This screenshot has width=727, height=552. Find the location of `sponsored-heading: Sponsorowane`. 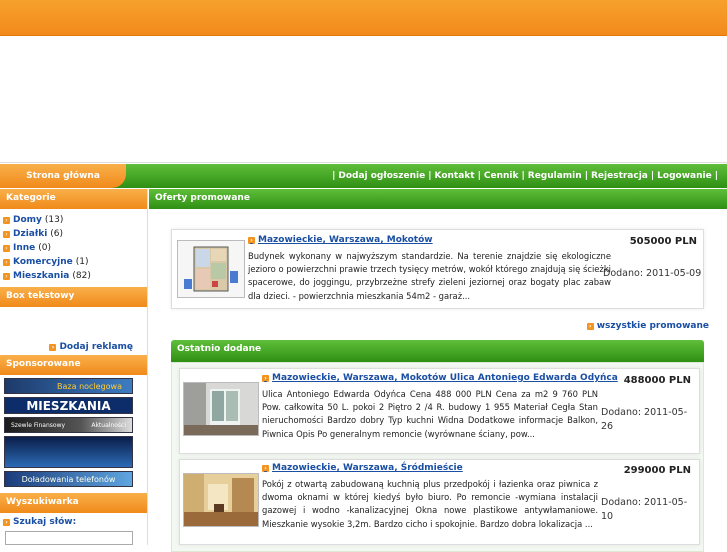

sponsored-heading: Sponsorowane is located at coordinates (73, 365).